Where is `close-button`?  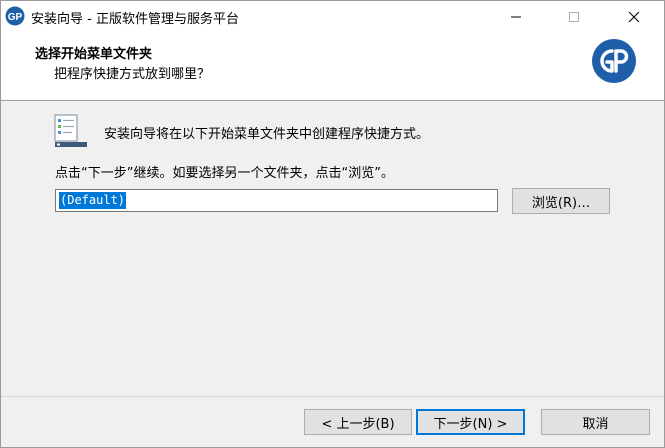 close-button is located at coordinates (634, 16).